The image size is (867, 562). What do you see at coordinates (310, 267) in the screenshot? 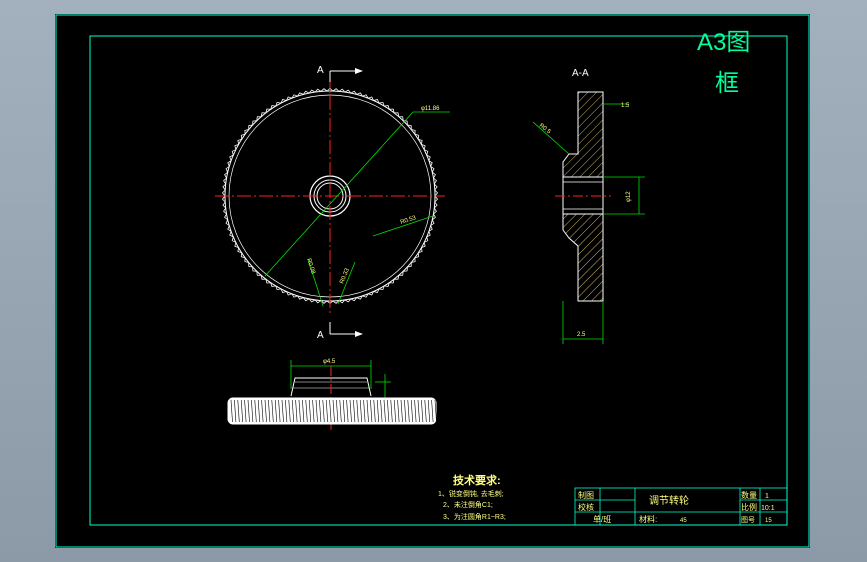
I see `dim-knurl-1: R0.08` at bounding box center [310, 267].